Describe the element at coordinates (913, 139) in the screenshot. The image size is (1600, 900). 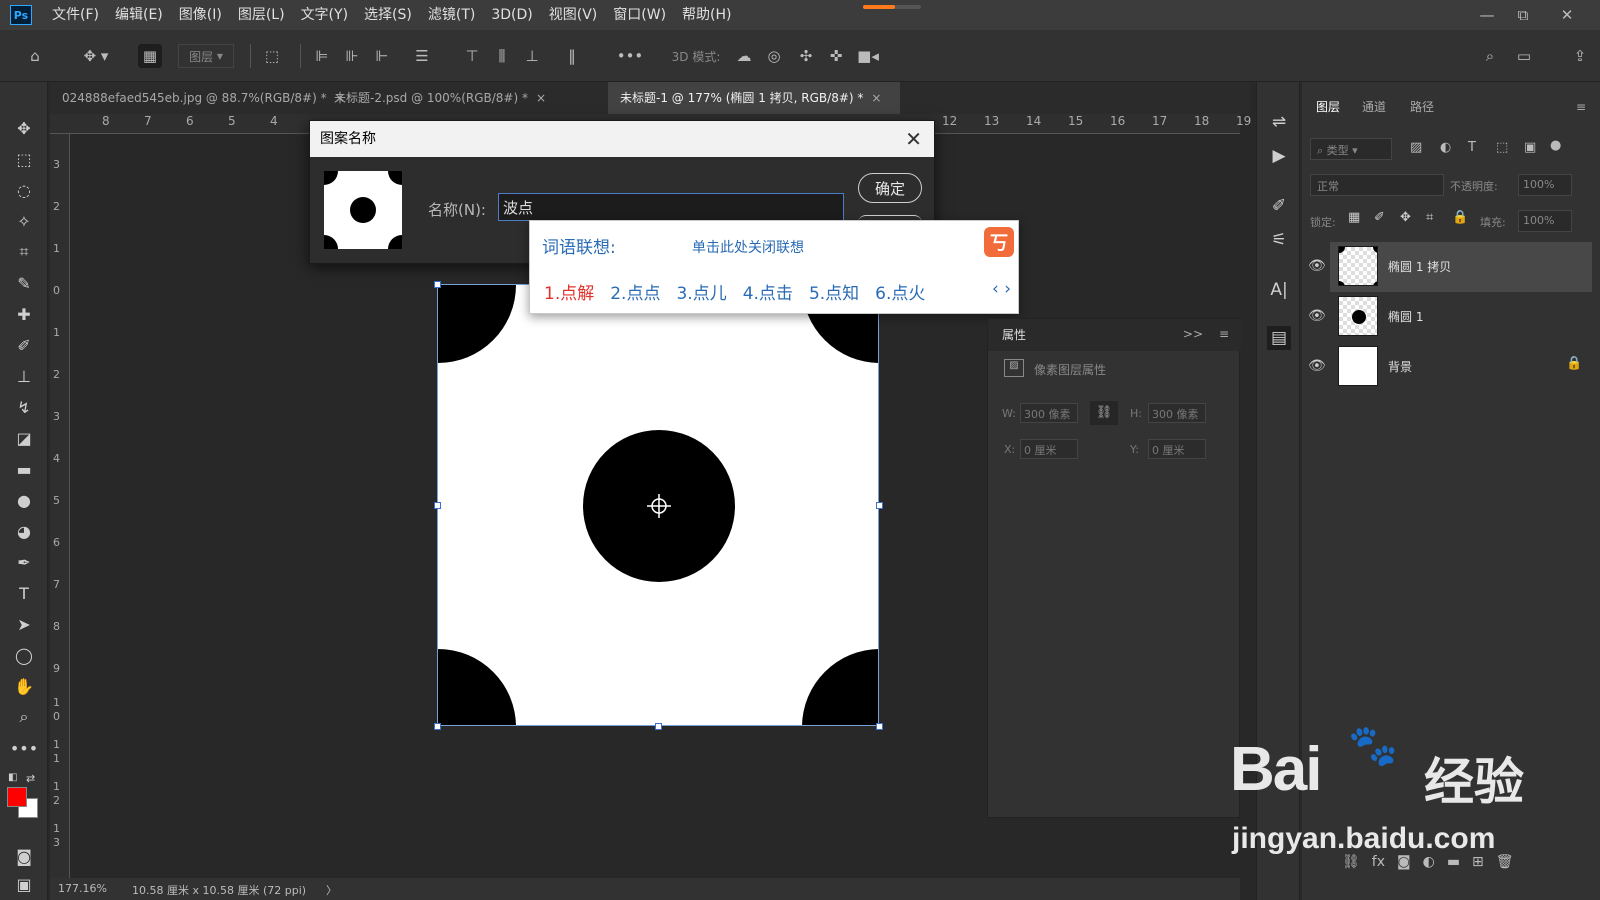
I see `dialog-close-icon: ✕` at that location.